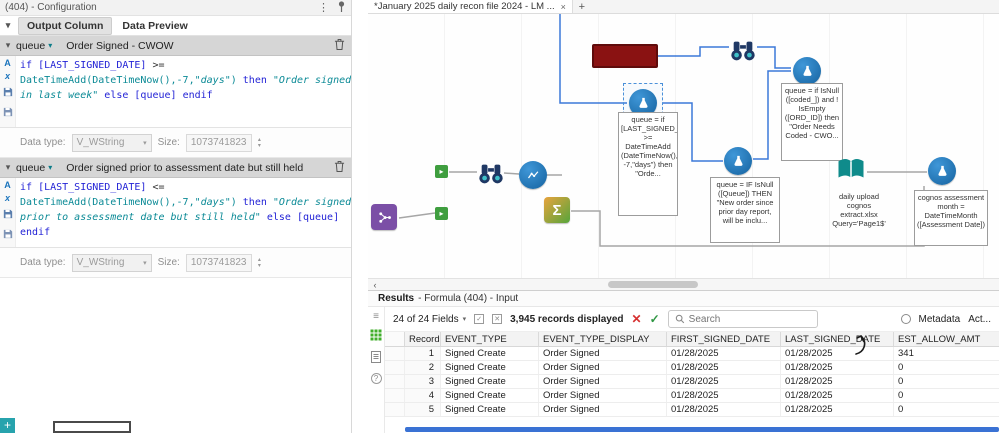  Describe the element at coordinates (905, 319) in the screenshot. I see `metadata-radio` at that location.